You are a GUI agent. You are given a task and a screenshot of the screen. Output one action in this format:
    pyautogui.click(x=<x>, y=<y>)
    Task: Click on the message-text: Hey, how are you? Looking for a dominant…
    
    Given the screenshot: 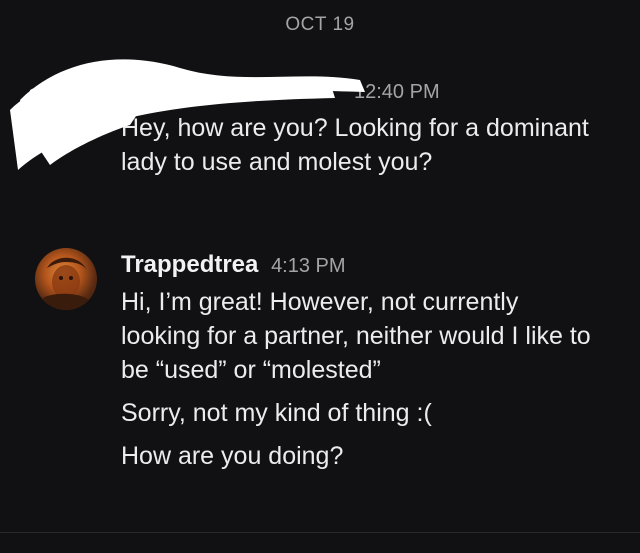 What is the action you would take?
    pyautogui.click(x=355, y=145)
    